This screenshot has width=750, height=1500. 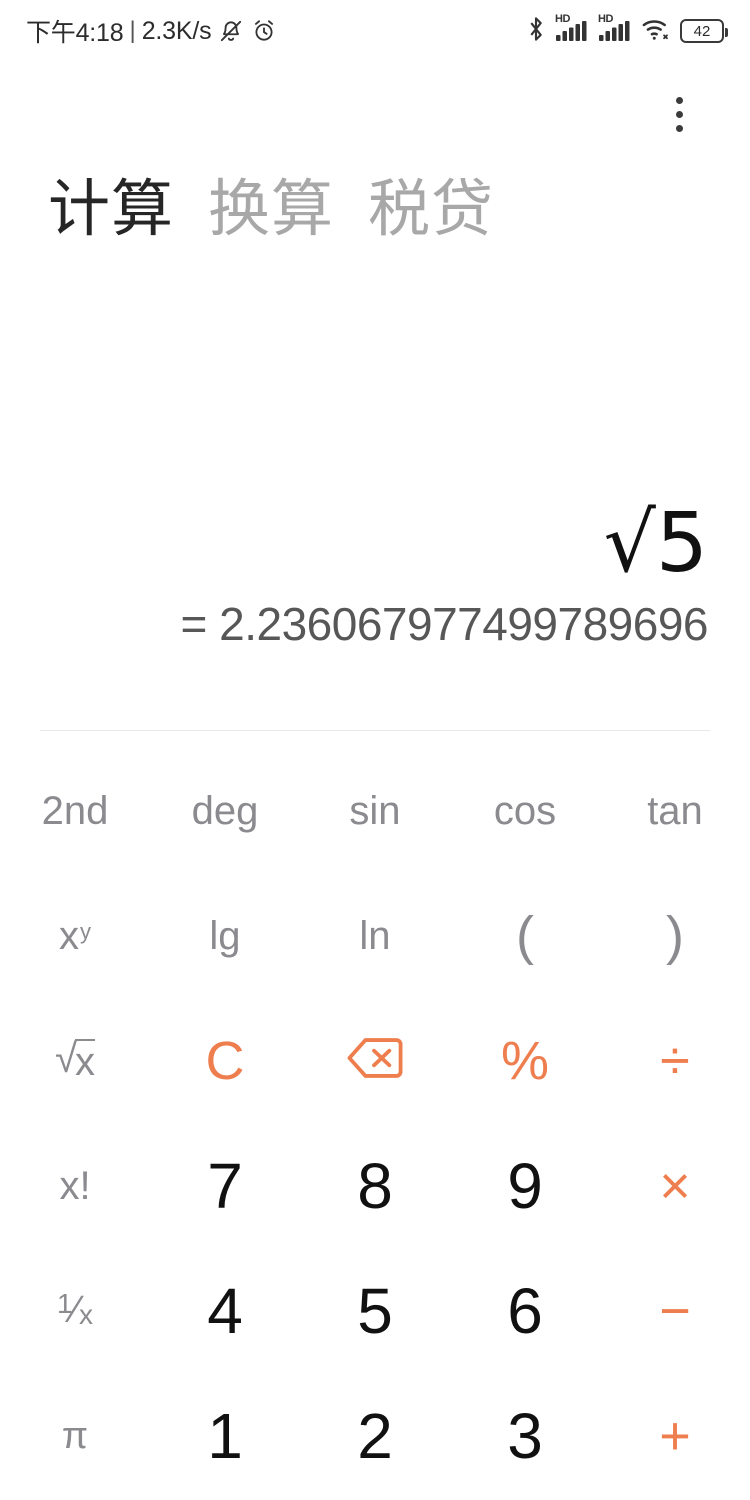 I want to click on status-time: 下午4:18, so click(x=75, y=33).